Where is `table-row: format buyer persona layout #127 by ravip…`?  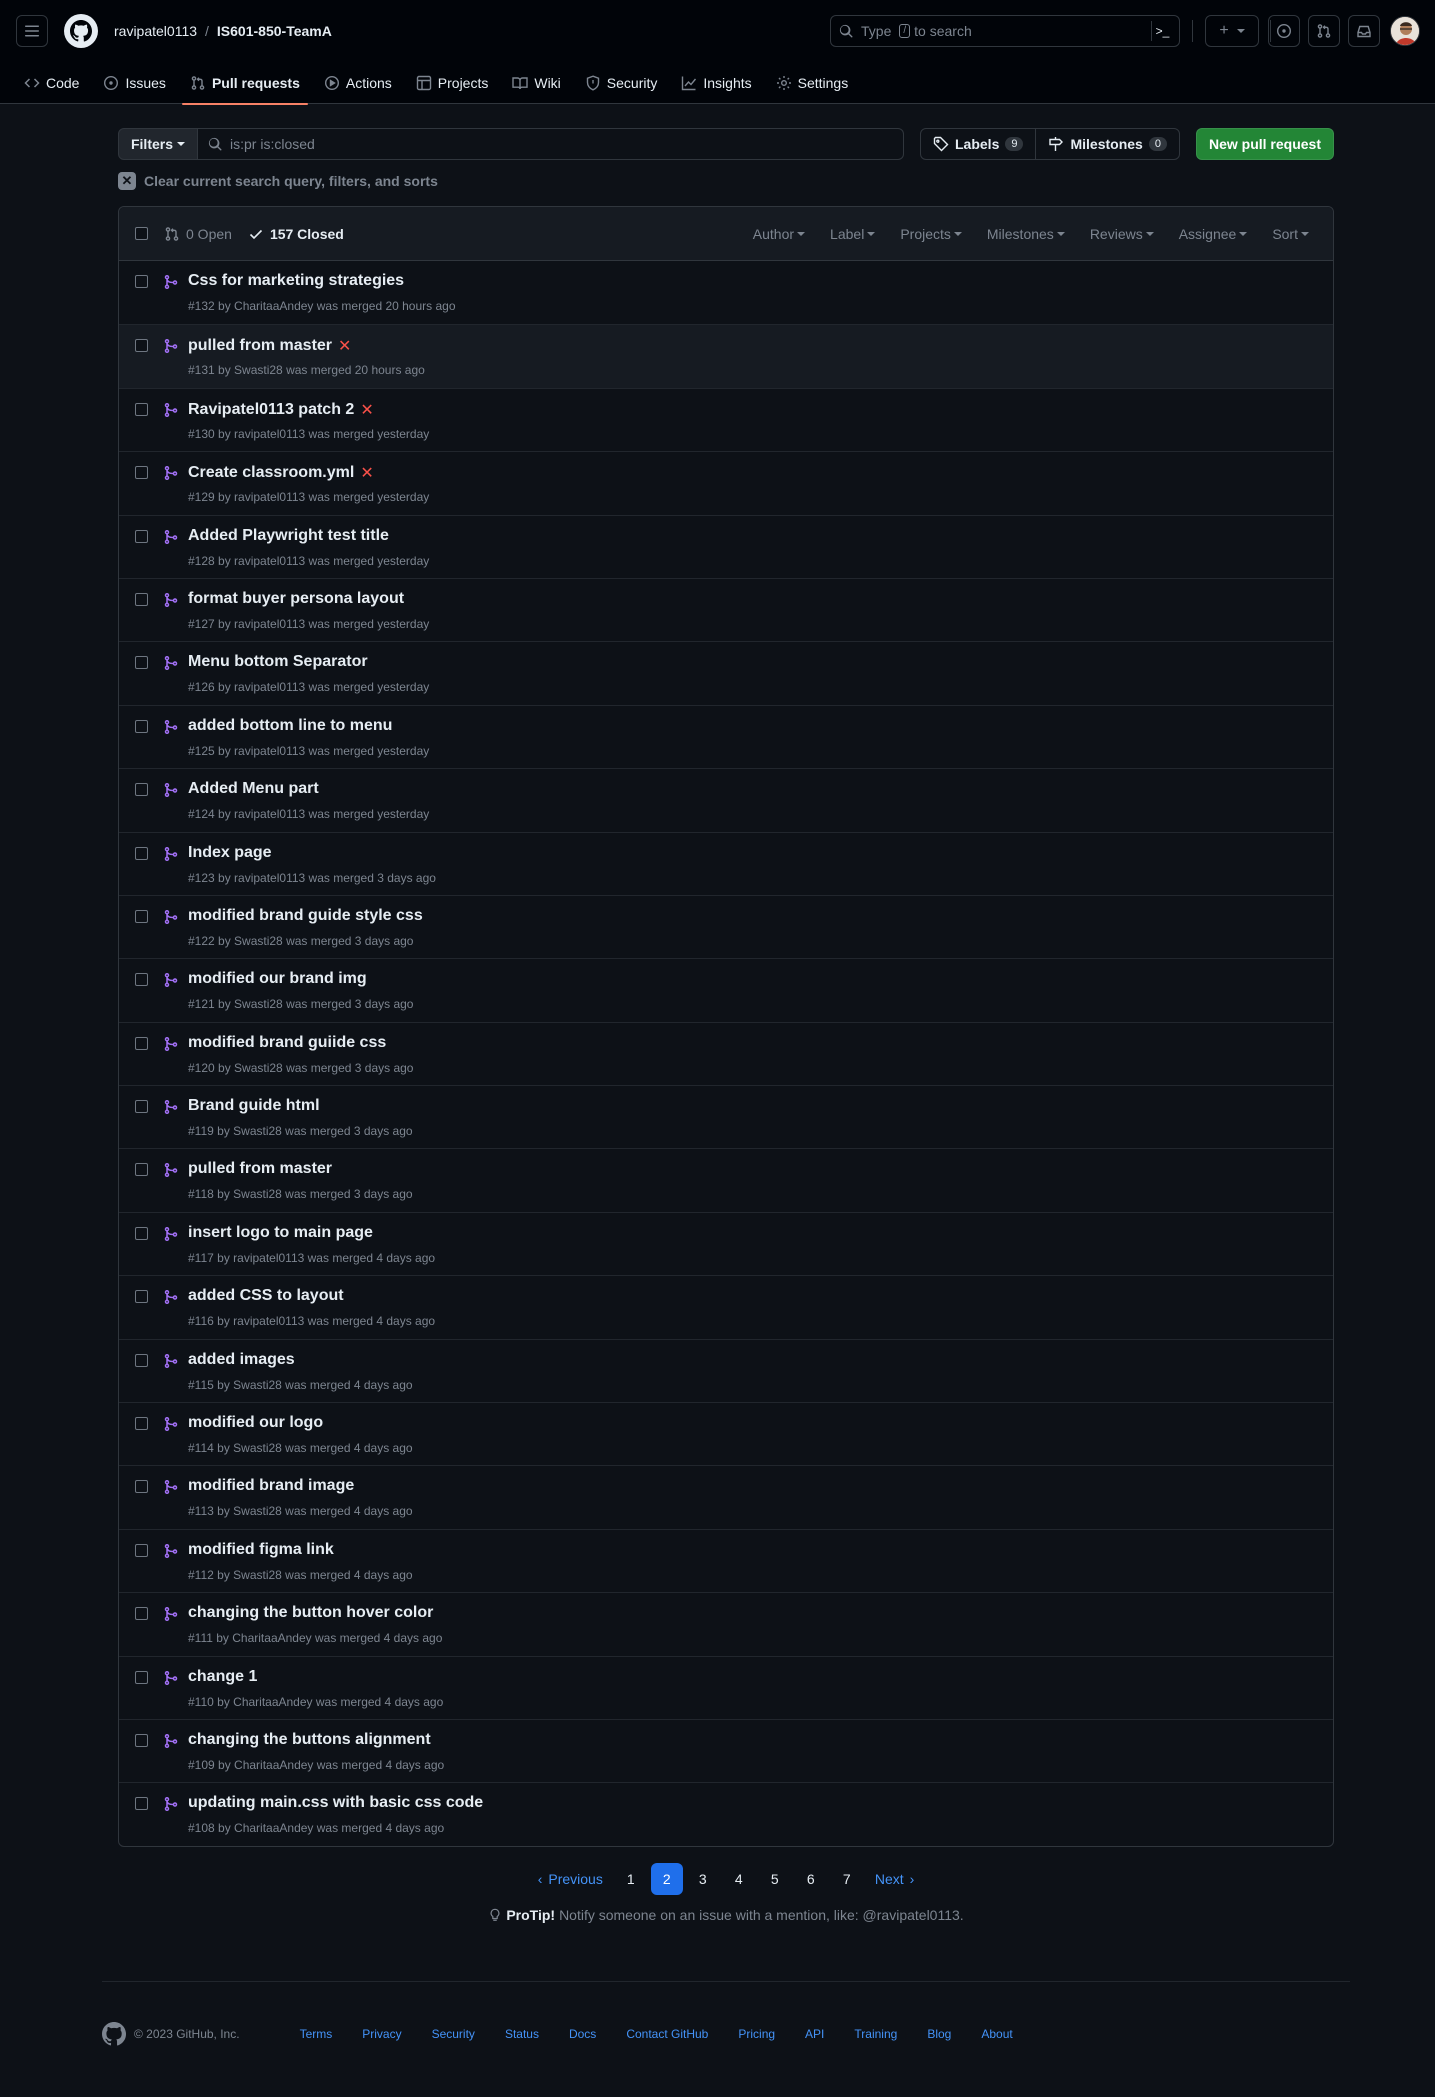 table-row: format buyer persona layout #127 by ravip… is located at coordinates (726, 609).